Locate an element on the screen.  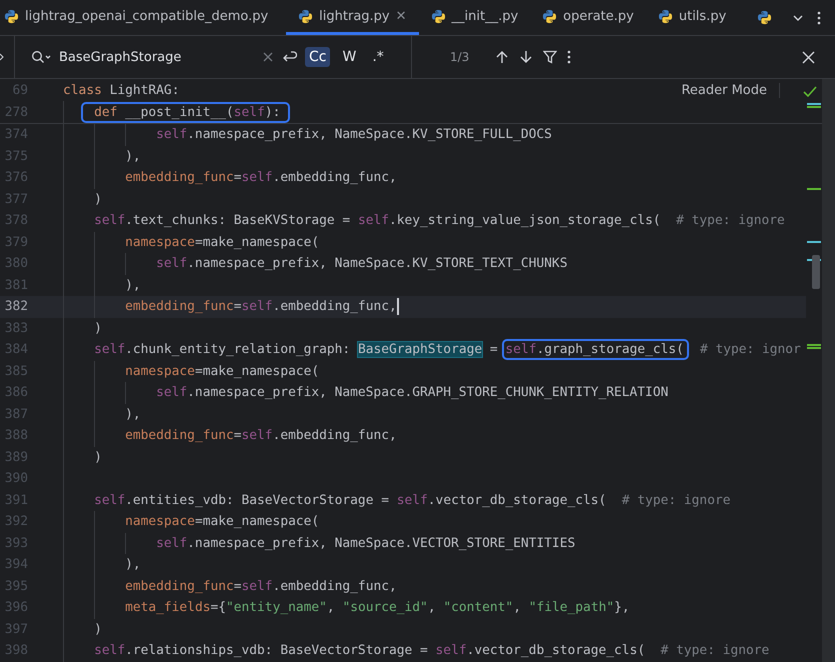
annotation-box: self.graph_storage_cls( is located at coordinates (595, 349).